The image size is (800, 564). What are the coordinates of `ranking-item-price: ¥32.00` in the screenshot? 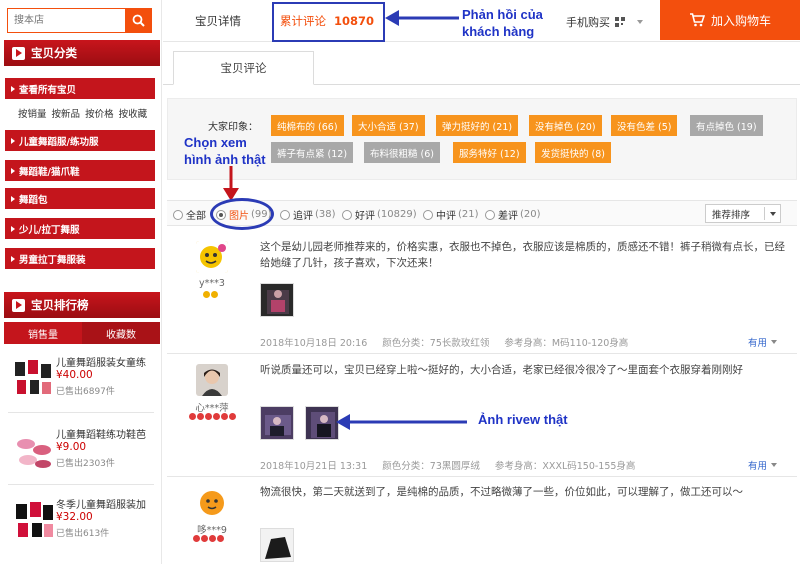 It's located at (74, 517).